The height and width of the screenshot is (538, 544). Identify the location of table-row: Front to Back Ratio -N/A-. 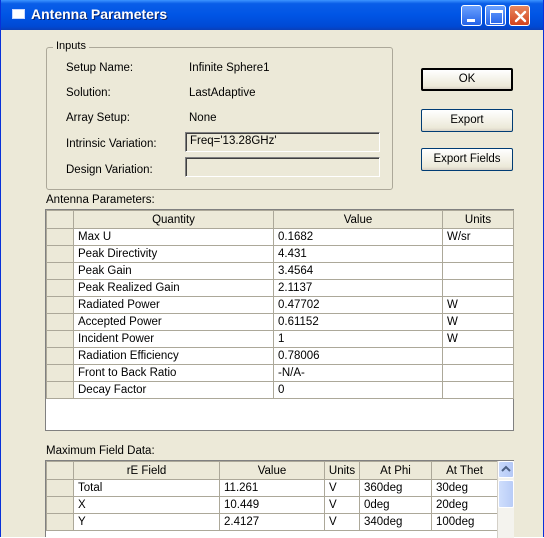
(280, 373).